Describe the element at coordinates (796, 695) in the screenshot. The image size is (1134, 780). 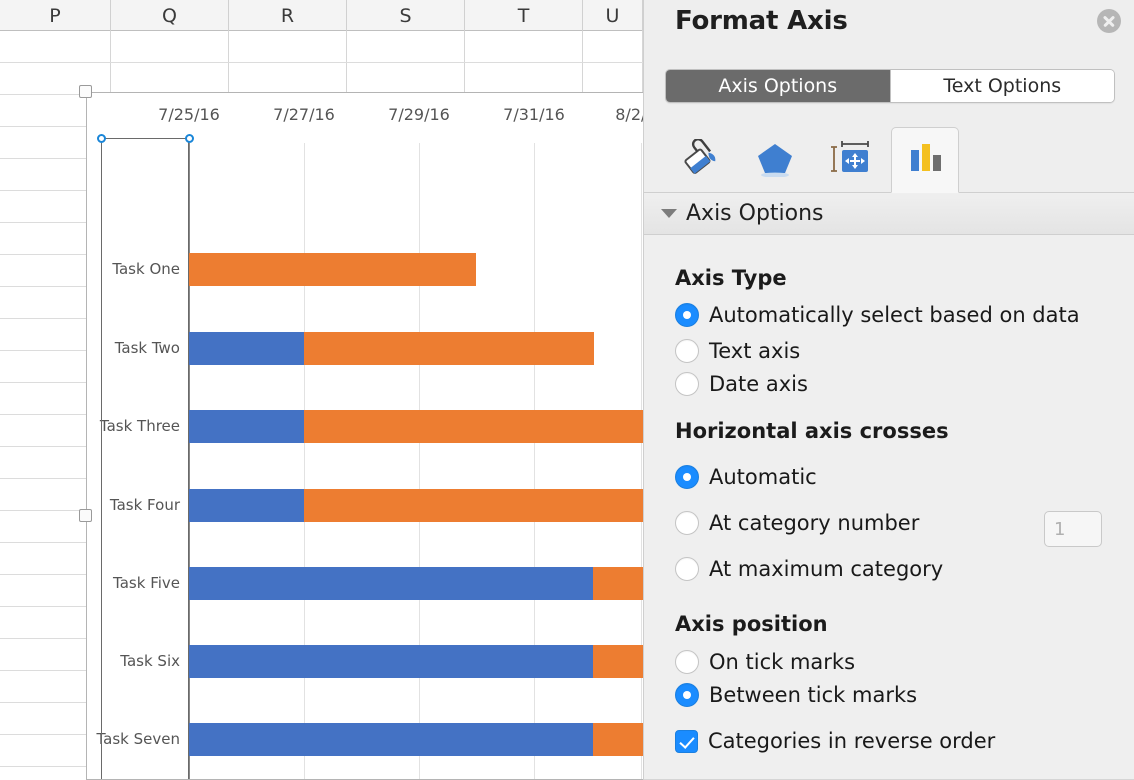
I see `radio-row-between-tick-marks: Between tick marks` at that location.